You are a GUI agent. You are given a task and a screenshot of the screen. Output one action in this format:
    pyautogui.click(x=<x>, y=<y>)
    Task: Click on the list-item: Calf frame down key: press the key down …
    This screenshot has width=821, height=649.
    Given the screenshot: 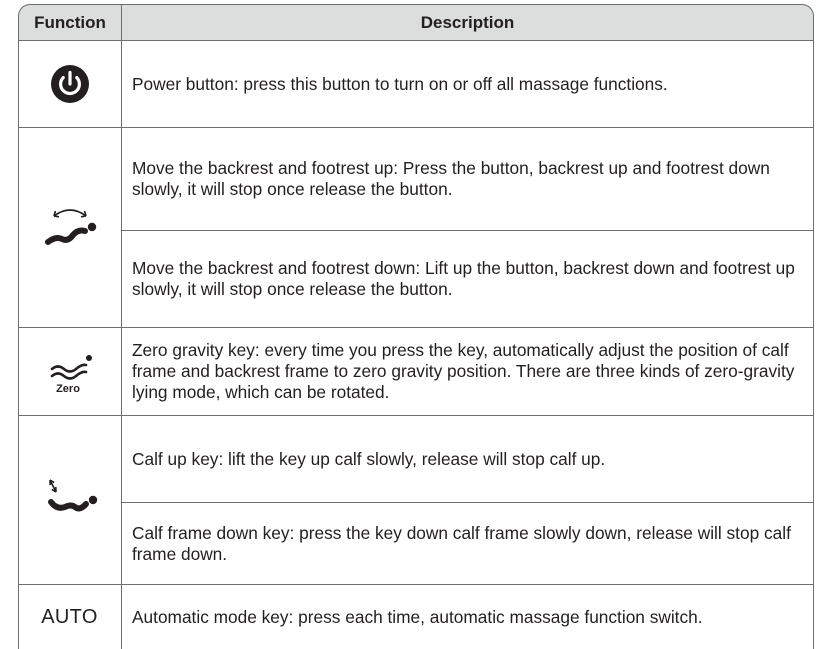 What is the action you would take?
    pyautogui.click(x=470, y=543)
    